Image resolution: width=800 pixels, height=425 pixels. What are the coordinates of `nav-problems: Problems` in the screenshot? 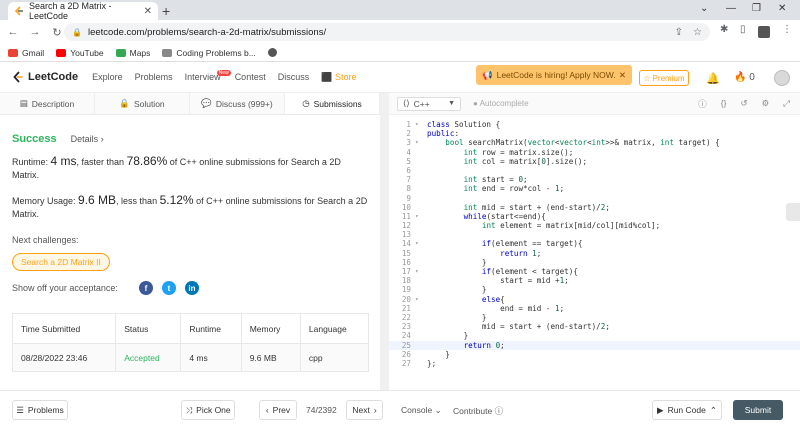 It's located at (154, 77).